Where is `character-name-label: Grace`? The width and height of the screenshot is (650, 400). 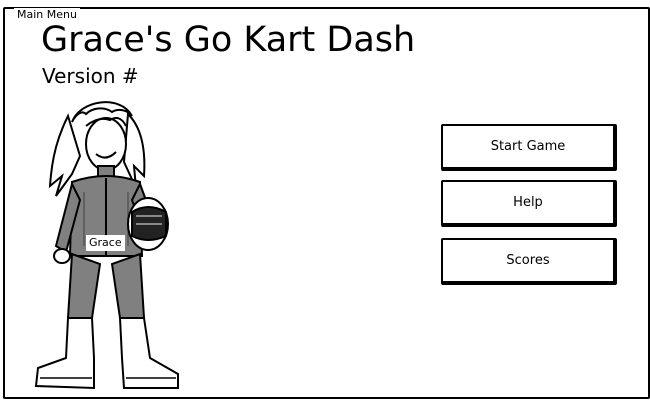 character-name-label: Grace is located at coordinates (105, 243).